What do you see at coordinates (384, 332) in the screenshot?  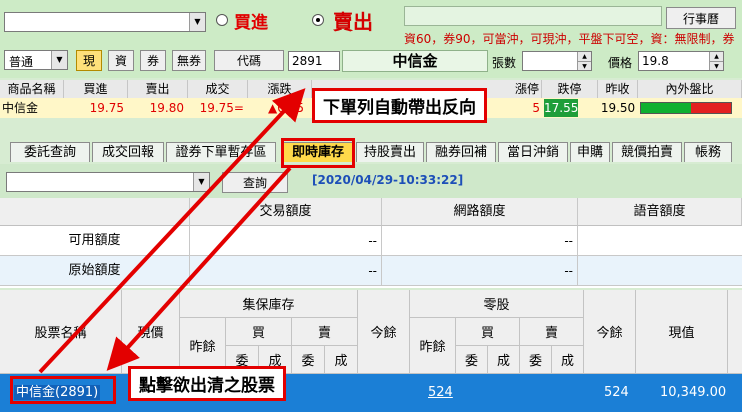 I see `col-custody-today: 今餘` at bounding box center [384, 332].